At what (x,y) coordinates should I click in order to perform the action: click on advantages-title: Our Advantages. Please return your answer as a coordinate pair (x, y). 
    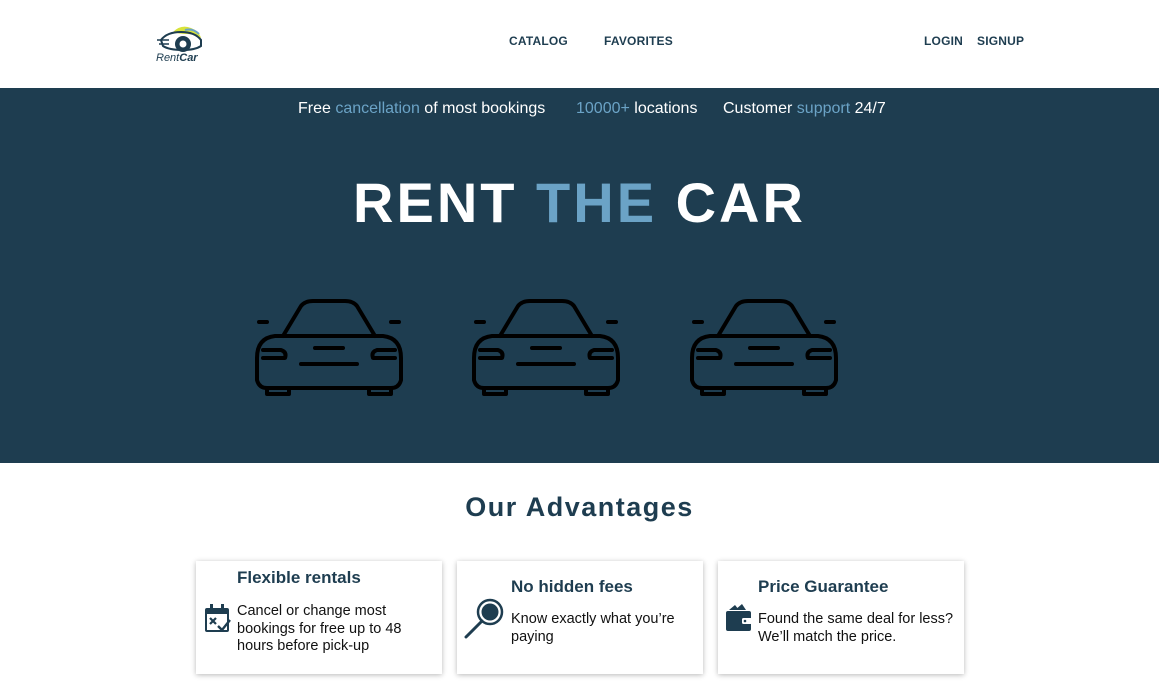
    Looking at the image, I should click on (579, 507).